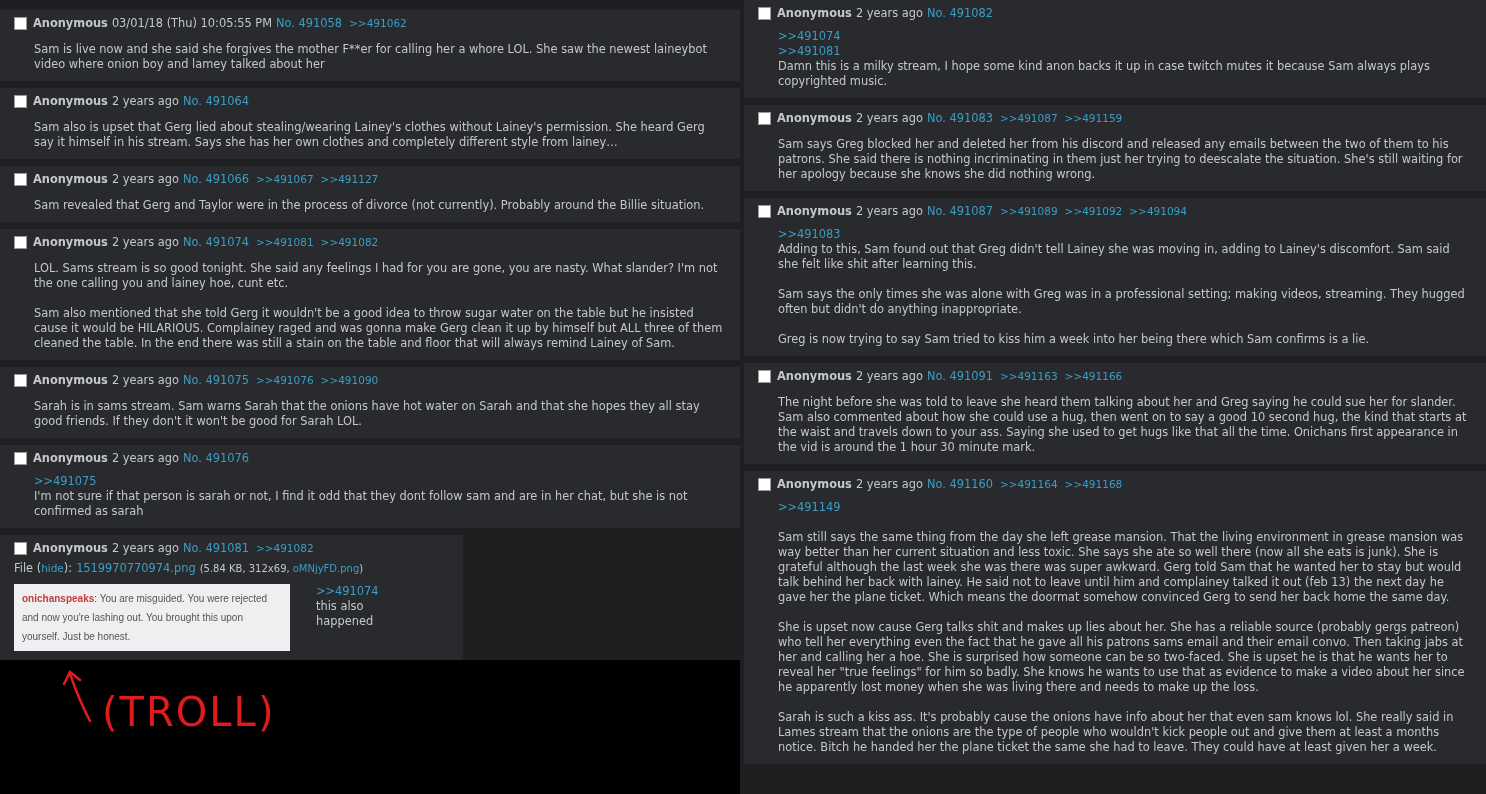 The height and width of the screenshot is (794, 1486). Describe the element at coordinates (1028, 211) in the screenshot. I see `backlink: >>491089` at that location.